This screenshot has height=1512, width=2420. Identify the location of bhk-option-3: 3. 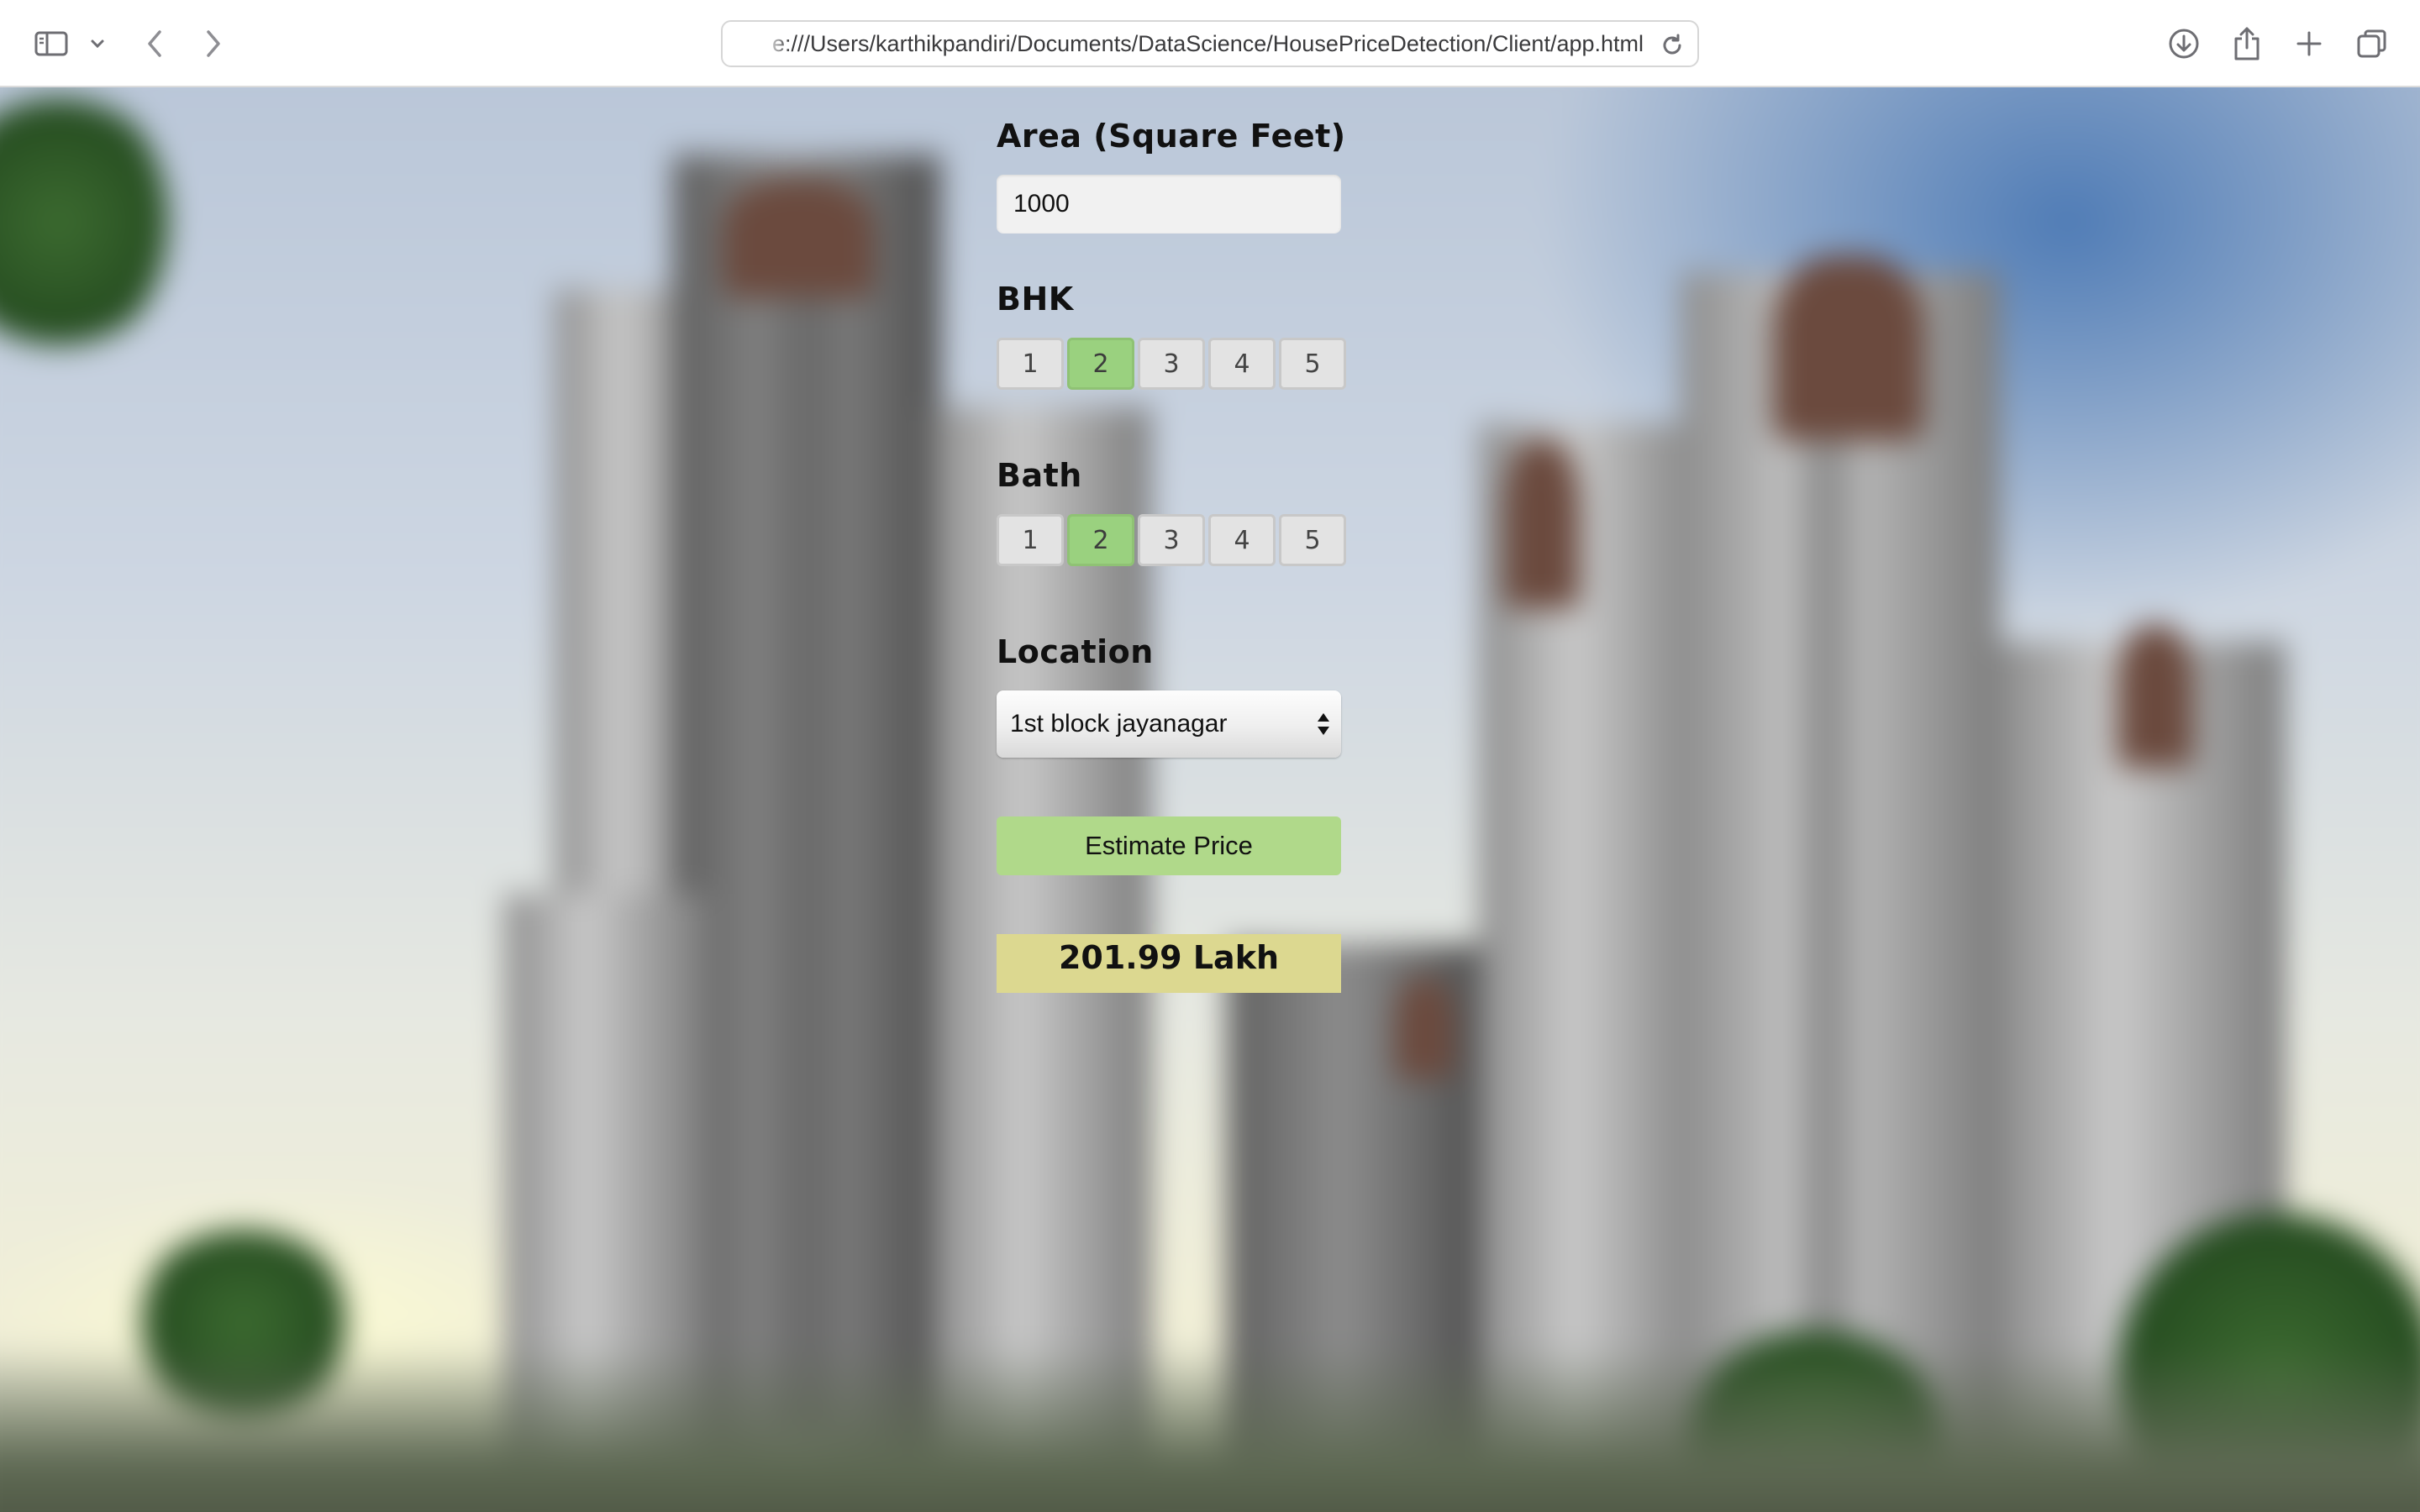
(1171, 364).